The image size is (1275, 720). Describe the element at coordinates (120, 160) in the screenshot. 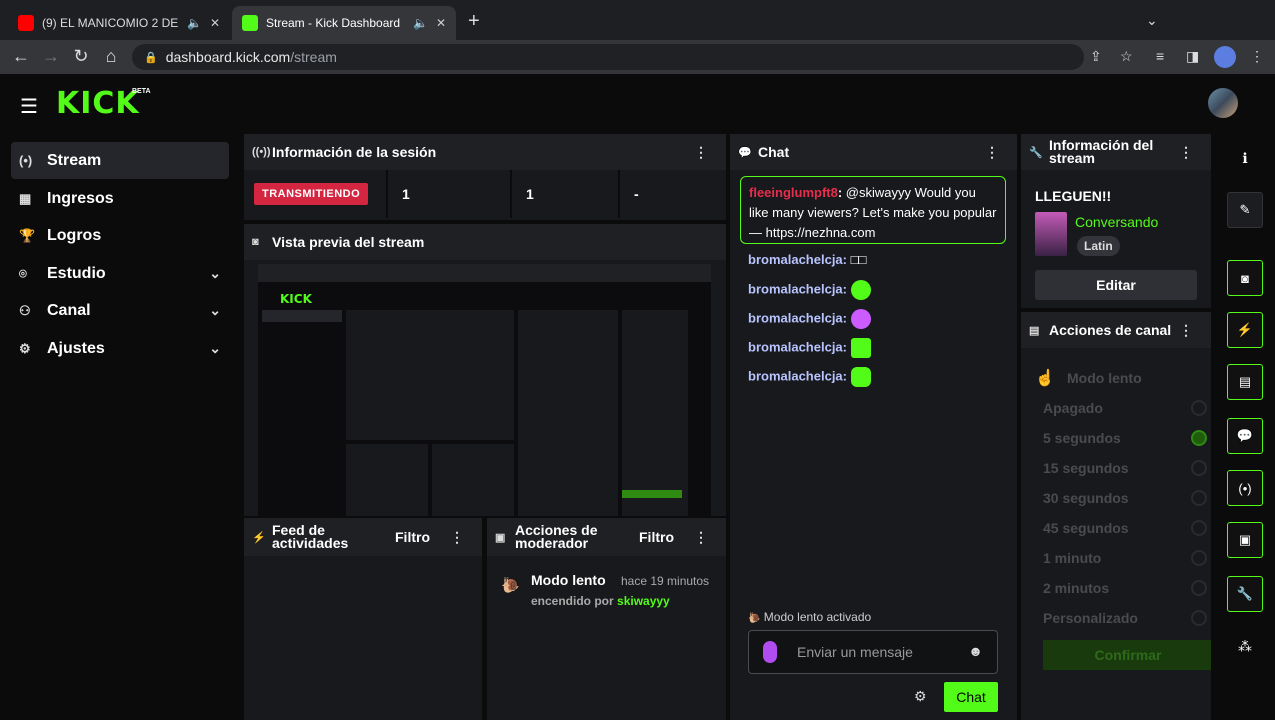

I see `sidebar-item-stream: (•) Stream` at that location.